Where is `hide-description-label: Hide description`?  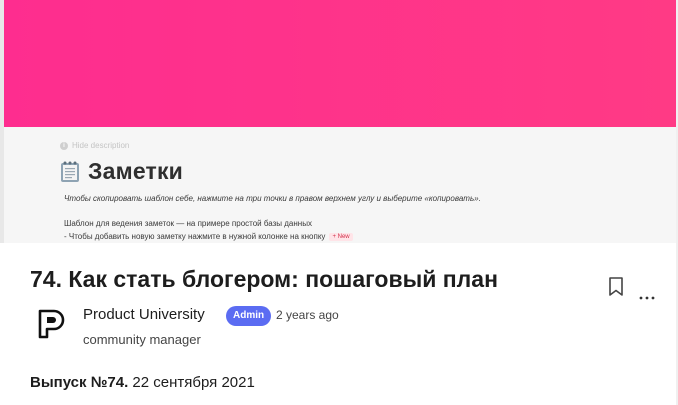
hide-description-label: Hide description is located at coordinates (101, 145).